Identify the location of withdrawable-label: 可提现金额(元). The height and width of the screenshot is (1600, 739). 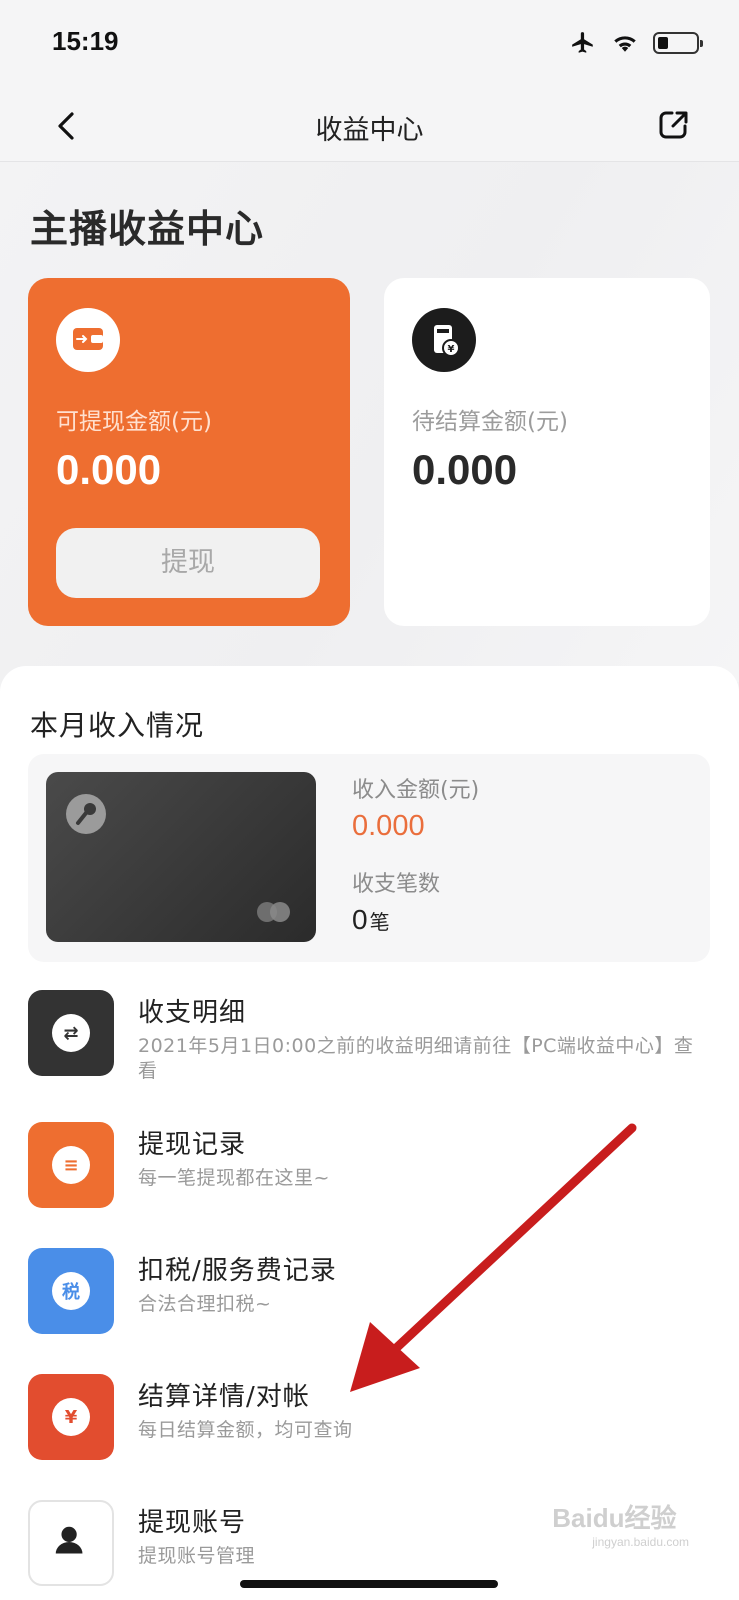
(134, 422).